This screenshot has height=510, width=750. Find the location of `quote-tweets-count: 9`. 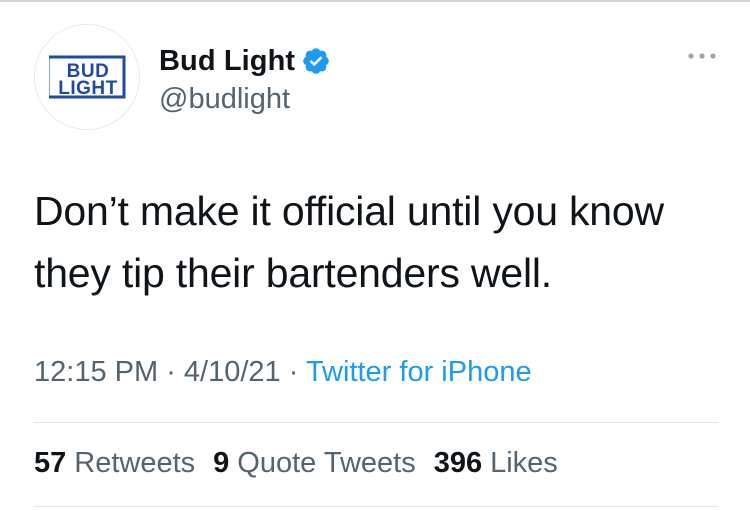

quote-tweets-count: 9 is located at coordinates (221, 463).